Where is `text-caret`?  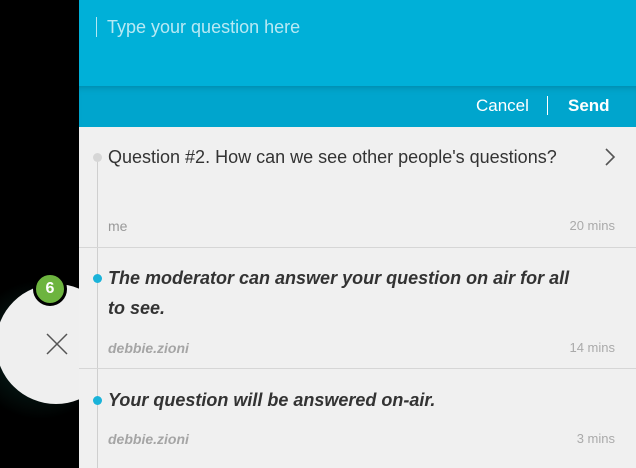 text-caret is located at coordinates (96, 27).